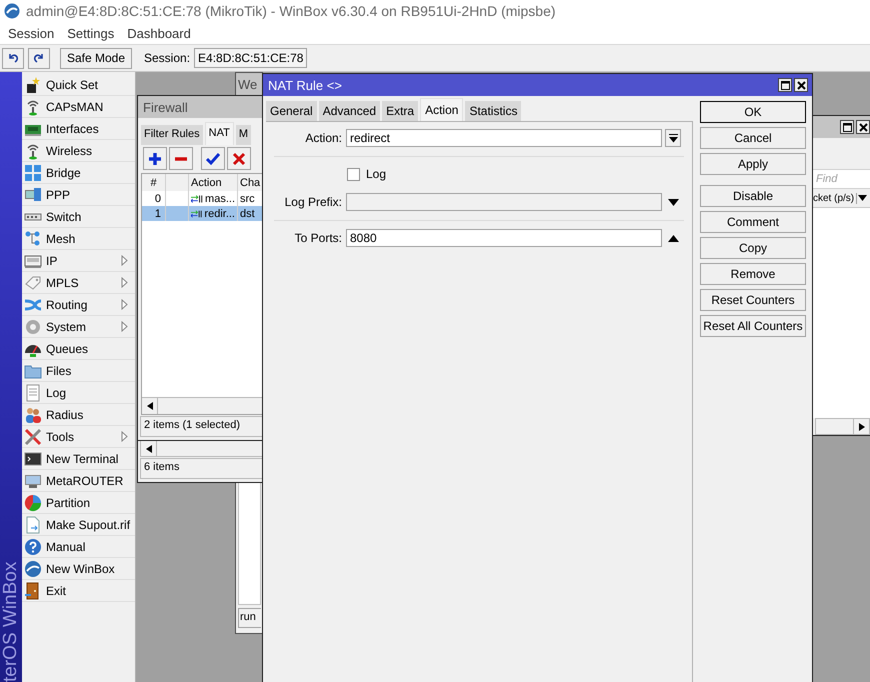 The width and height of the screenshot is (870, 682). Describe the element at coordinates (291, 11) in the screenshot. I see `window-title: admin@E4:8D:8C:51:CE:78 (MikroTik) - WinBox v6.30.4 on RB951Ui-2HnD (mipsbe)` at that location.